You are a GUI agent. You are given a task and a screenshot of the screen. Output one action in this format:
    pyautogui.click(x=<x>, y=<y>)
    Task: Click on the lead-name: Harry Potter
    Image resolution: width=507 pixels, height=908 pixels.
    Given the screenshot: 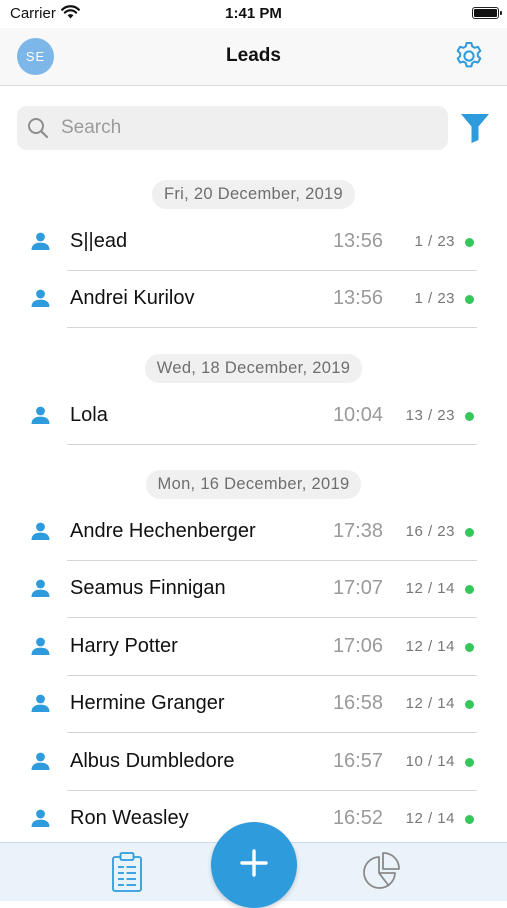 What is the action you would take?
    pyautogui.click(x=124, y=646)
    